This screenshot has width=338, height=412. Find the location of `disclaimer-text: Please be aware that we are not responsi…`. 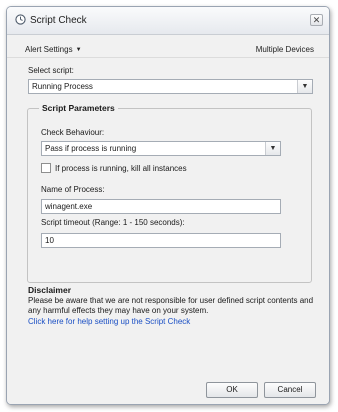

disclaimer-text: Please be aware that we are not responsi… is located at coordinates (171, 305).